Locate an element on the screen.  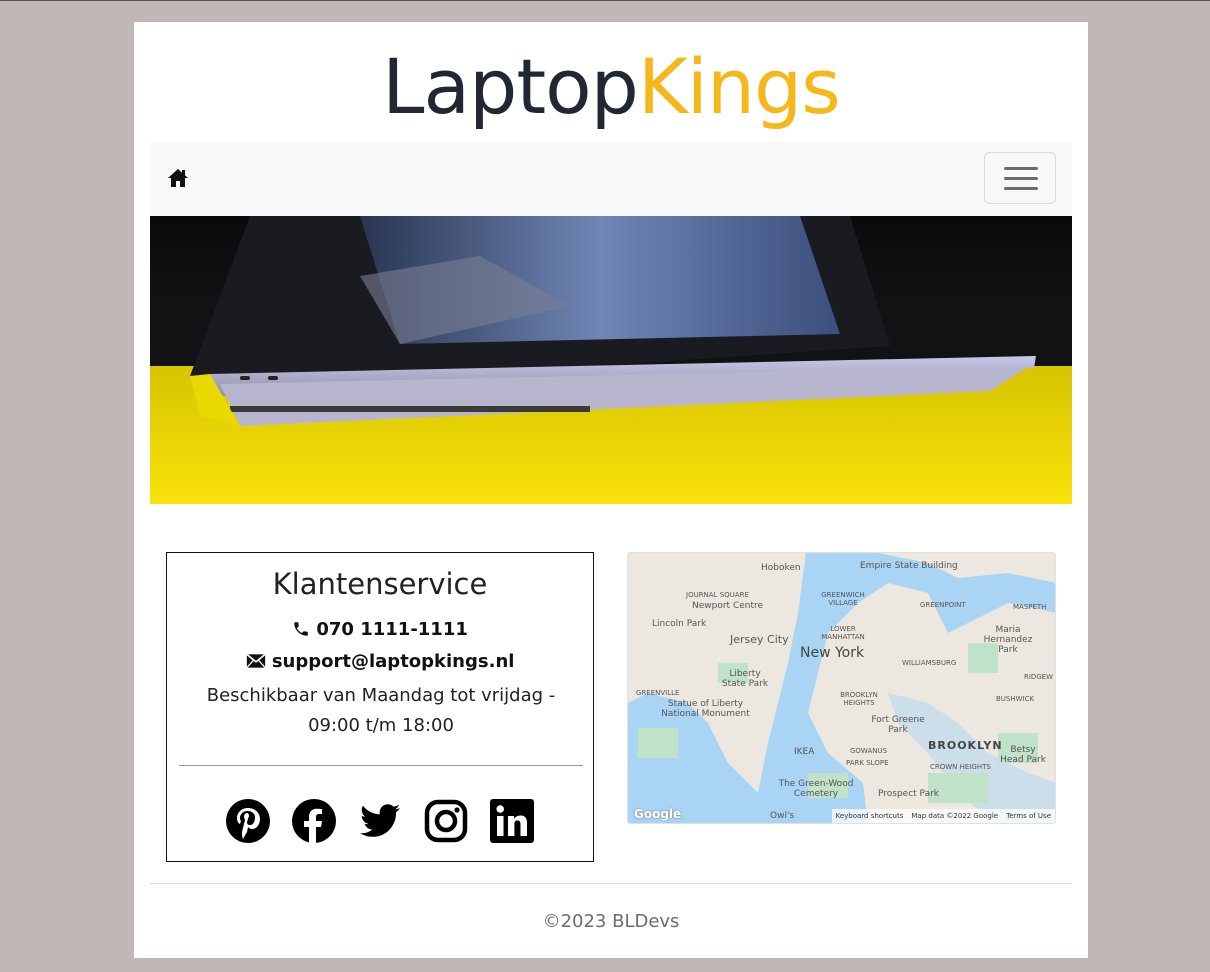
card-divider is located at coordinates (381, 765).